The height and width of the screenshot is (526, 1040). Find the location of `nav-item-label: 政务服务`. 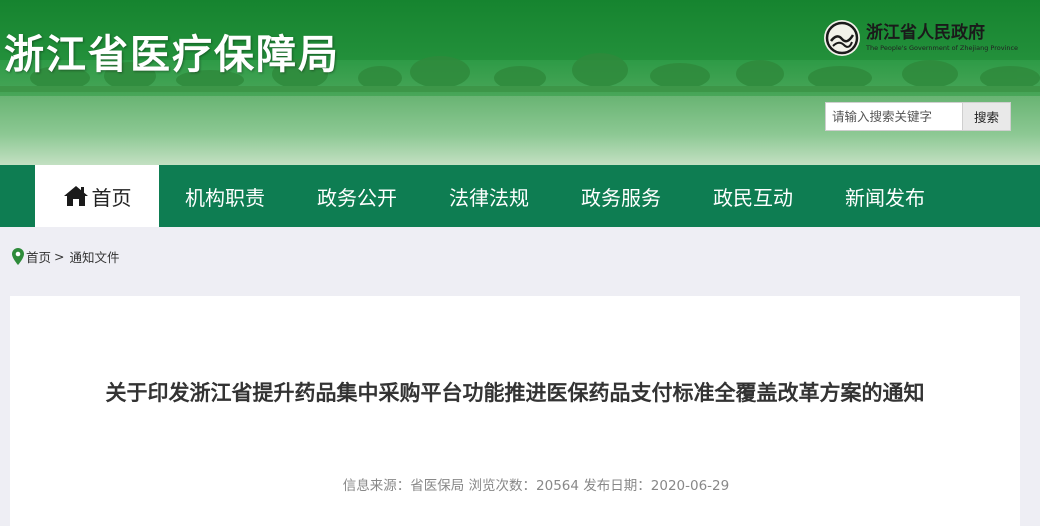

nav-item-label: 政务服务 is located at coordinates (621, 197).